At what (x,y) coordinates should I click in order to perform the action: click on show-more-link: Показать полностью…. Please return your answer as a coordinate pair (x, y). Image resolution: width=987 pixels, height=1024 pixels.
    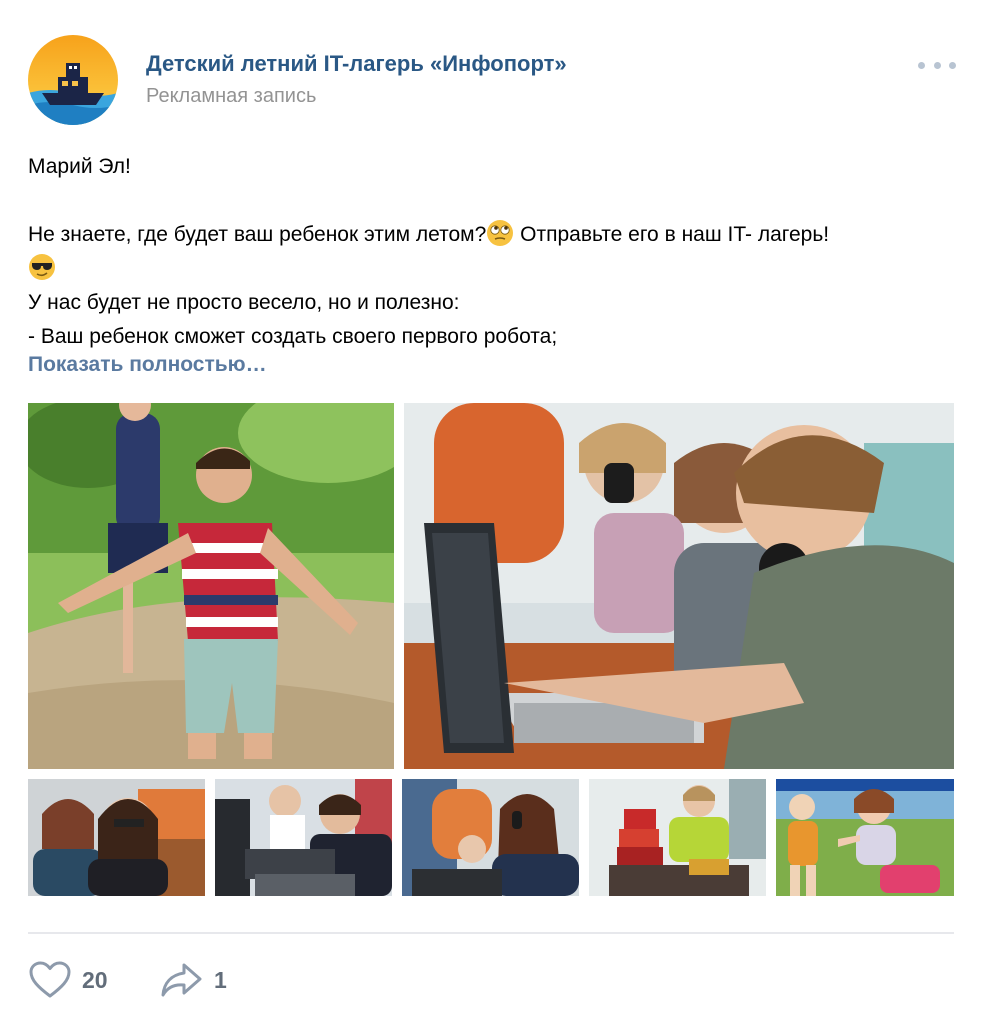
    Looking at the image, I should click on (147, 365).